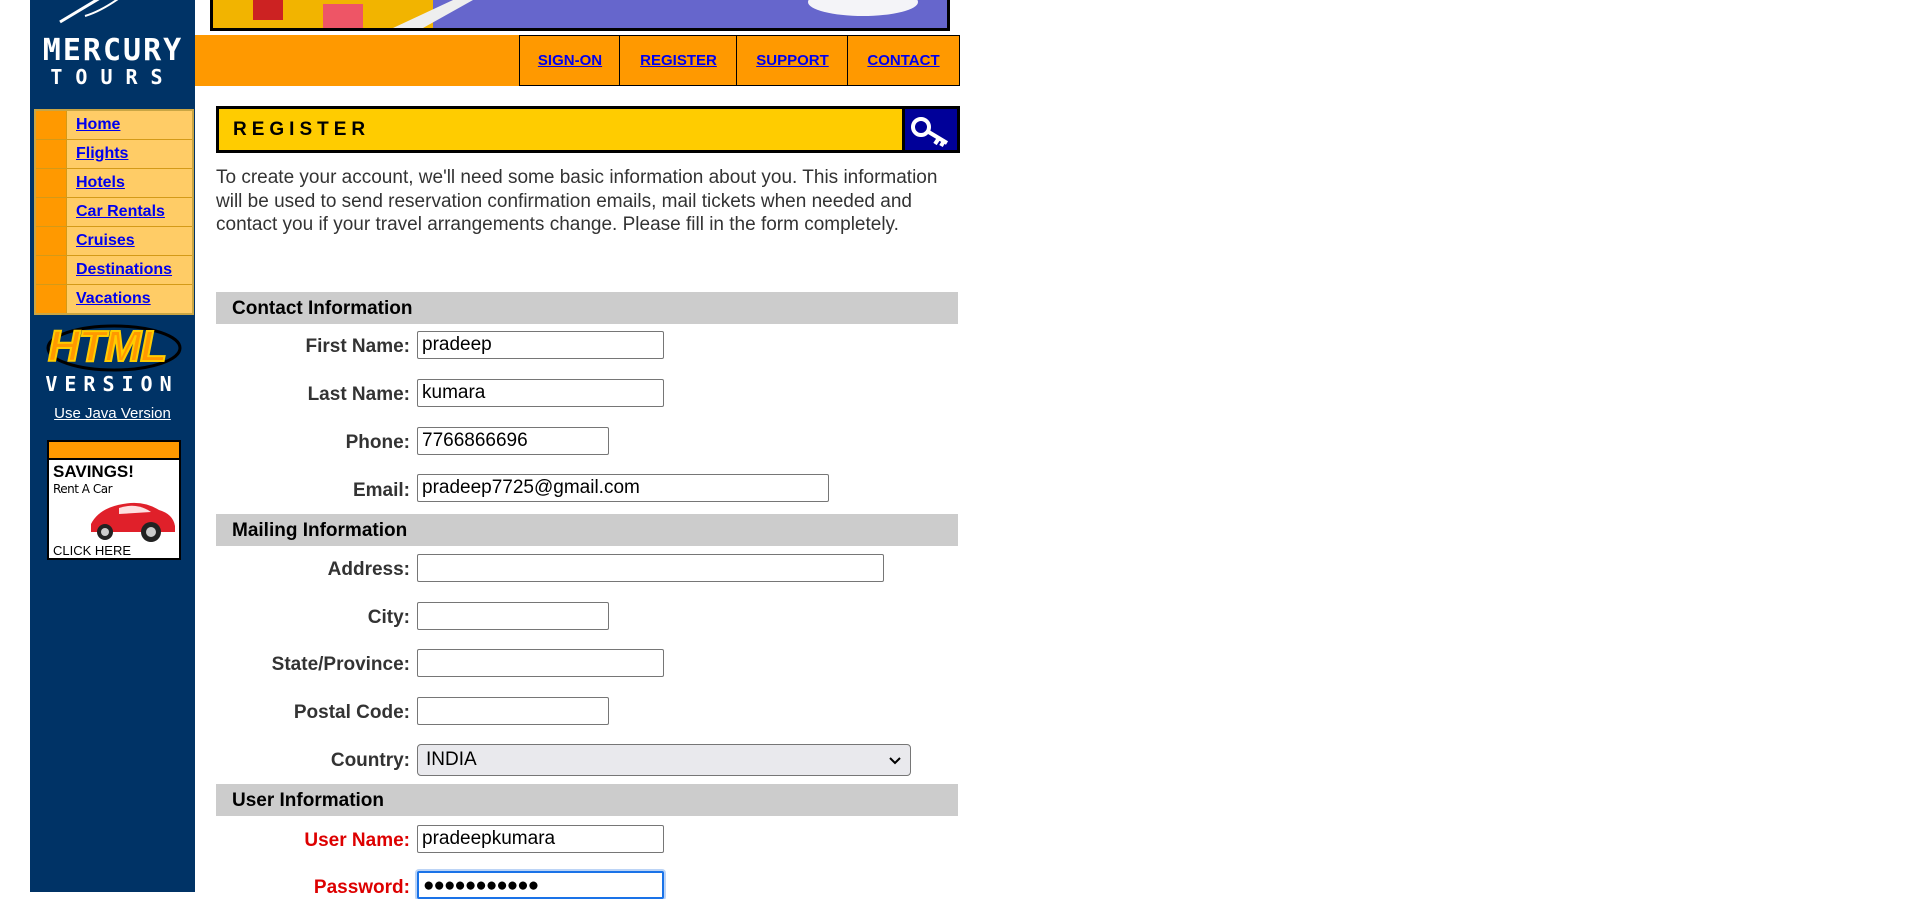 The width and height of the screenshot is (1920, 899). I want to click on topnav-item-register: REGISTER, so click(678, 60).